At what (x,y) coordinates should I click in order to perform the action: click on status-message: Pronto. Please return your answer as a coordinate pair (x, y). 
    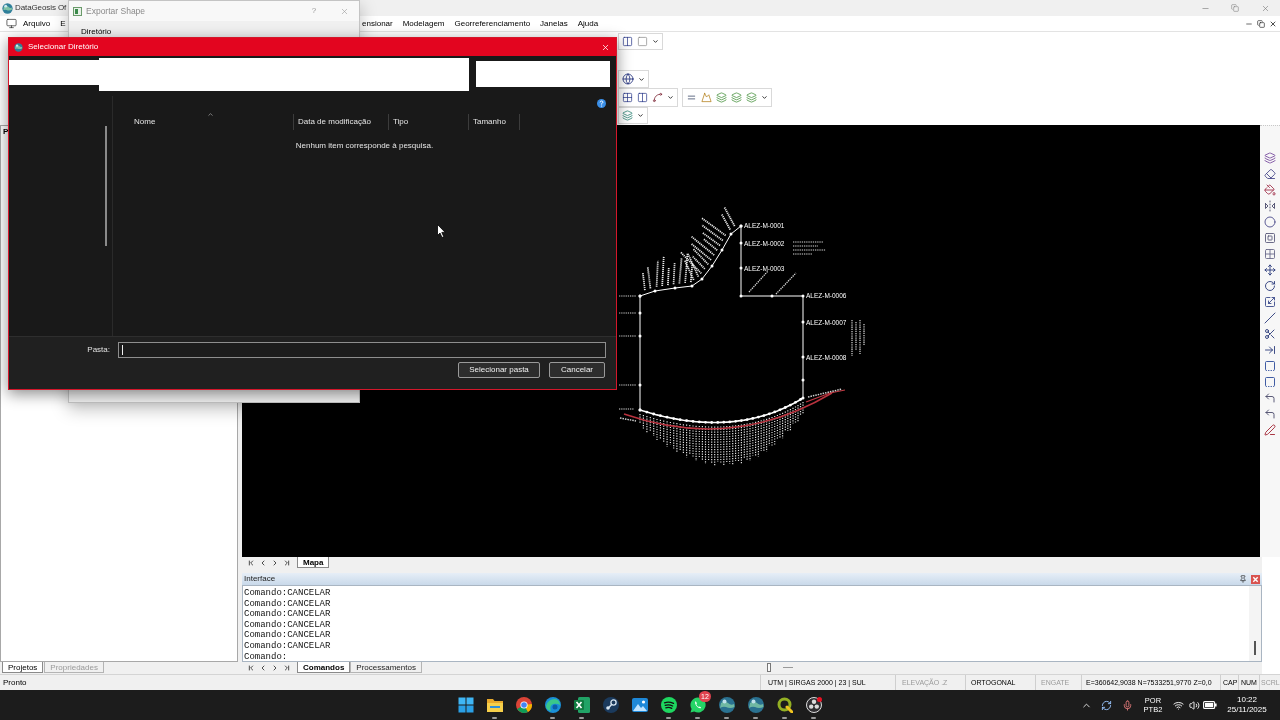
    Looking at the image, I should click on (15, 682).